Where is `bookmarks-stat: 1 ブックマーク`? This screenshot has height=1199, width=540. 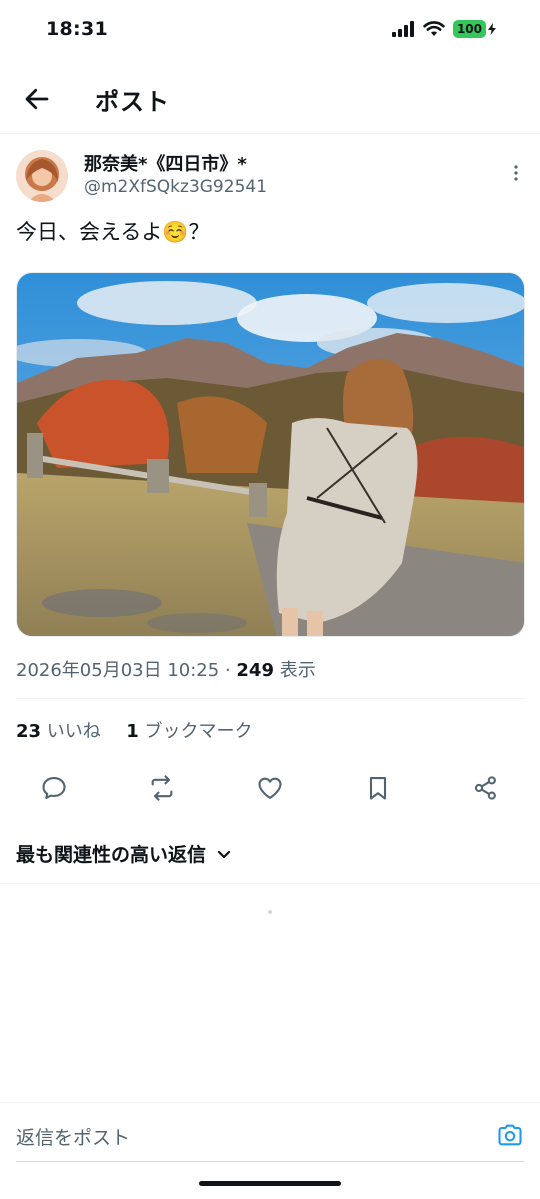
bookmarks-stat: 1 ブックマーク is located at coordinates (189, 731).